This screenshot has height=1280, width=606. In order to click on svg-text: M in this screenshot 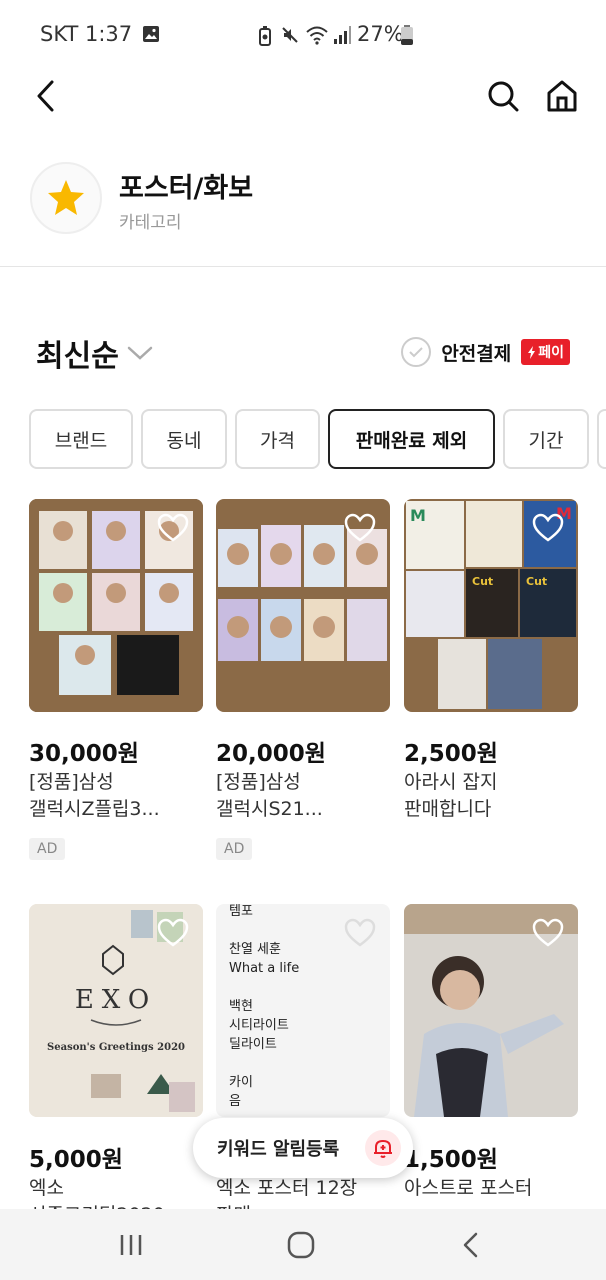, I will do `click(418, 515)`.